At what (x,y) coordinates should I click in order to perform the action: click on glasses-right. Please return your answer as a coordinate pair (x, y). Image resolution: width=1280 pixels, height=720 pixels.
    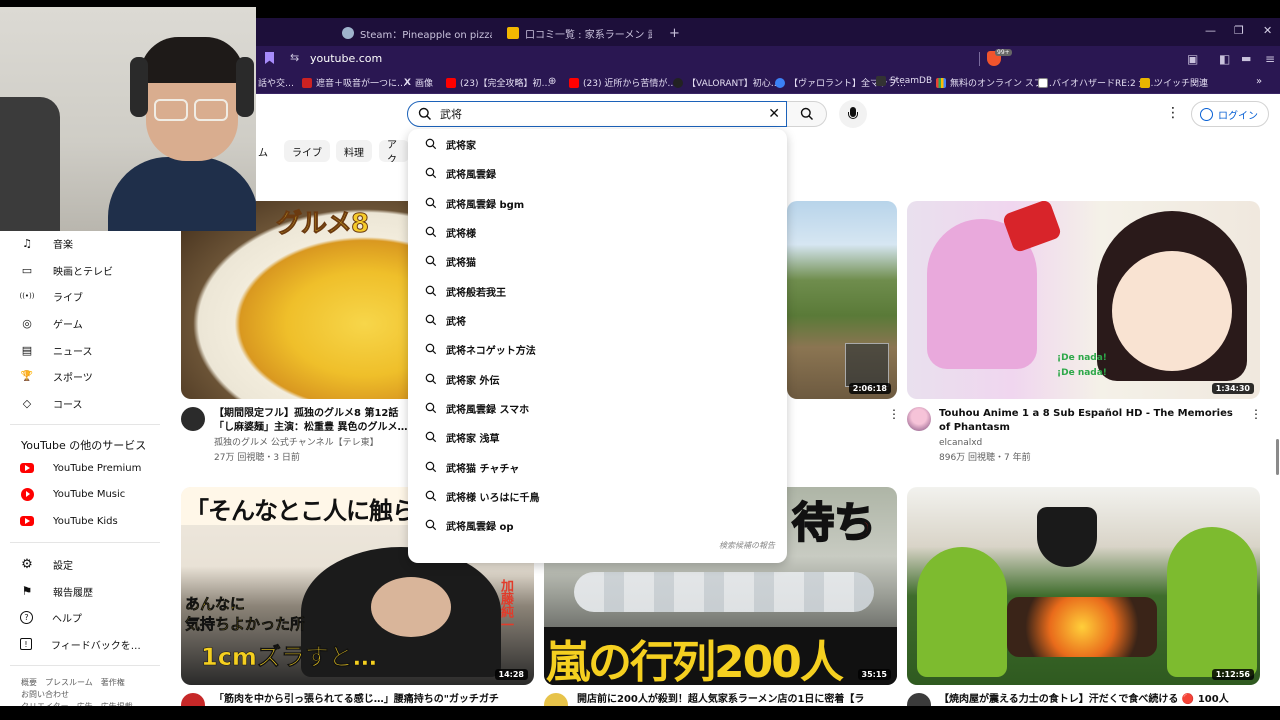
    Looking at the image, I should click on (211, 110).